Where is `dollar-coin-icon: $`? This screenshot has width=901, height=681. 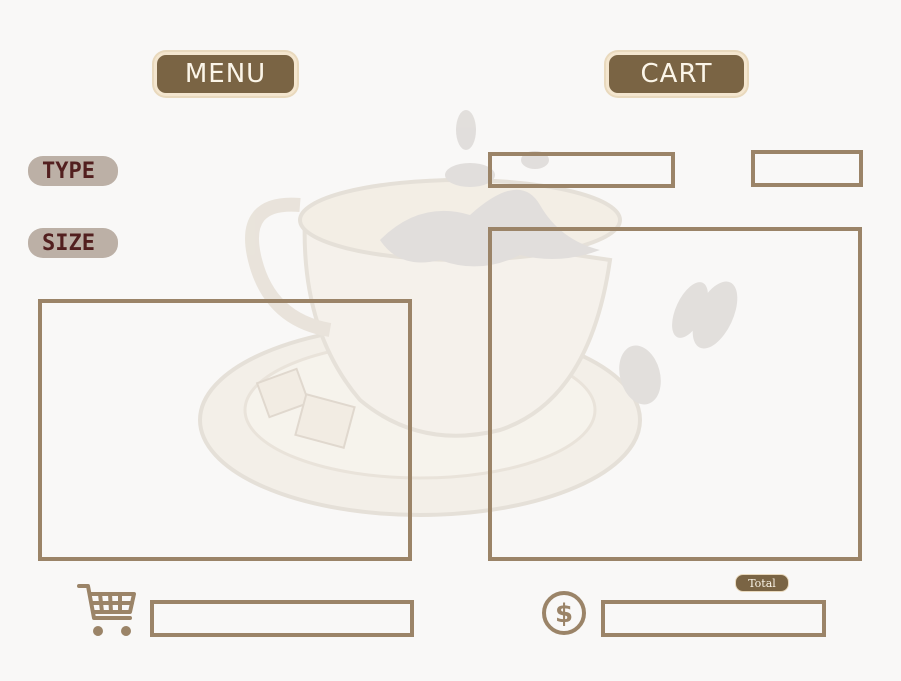 dollar-coin-icon: $ is located at coordinates (564, 613).